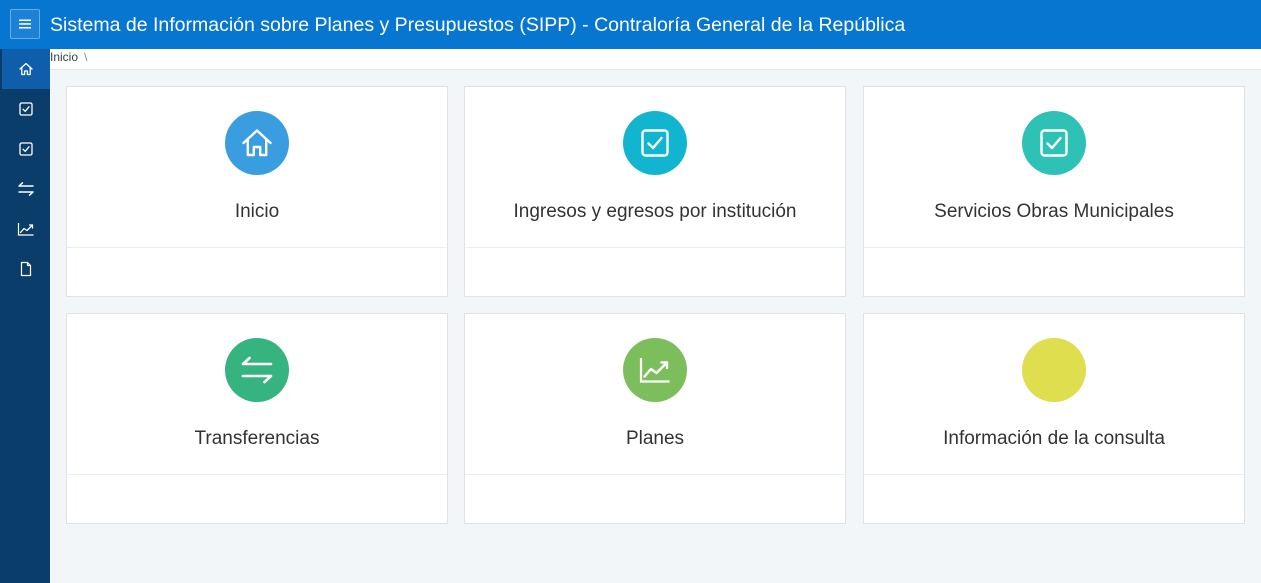 Image resolution: width=1261 pixels, height=583 pixels. What do you see at coordinates (25, 316) in the screenshot?
I see `sidebar-nav` at bounding box center [25, 316].